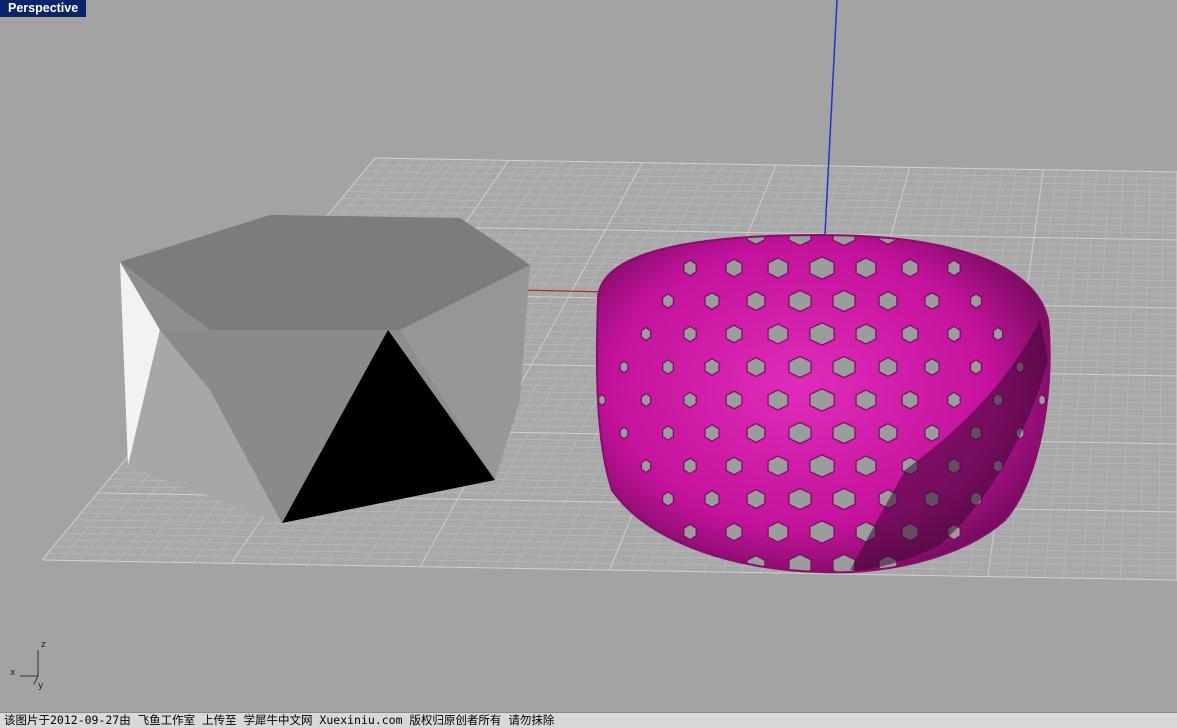 The height and width of the screenshot is (728, 1177). I want to click on polyhedron-object, so click(325, 369).